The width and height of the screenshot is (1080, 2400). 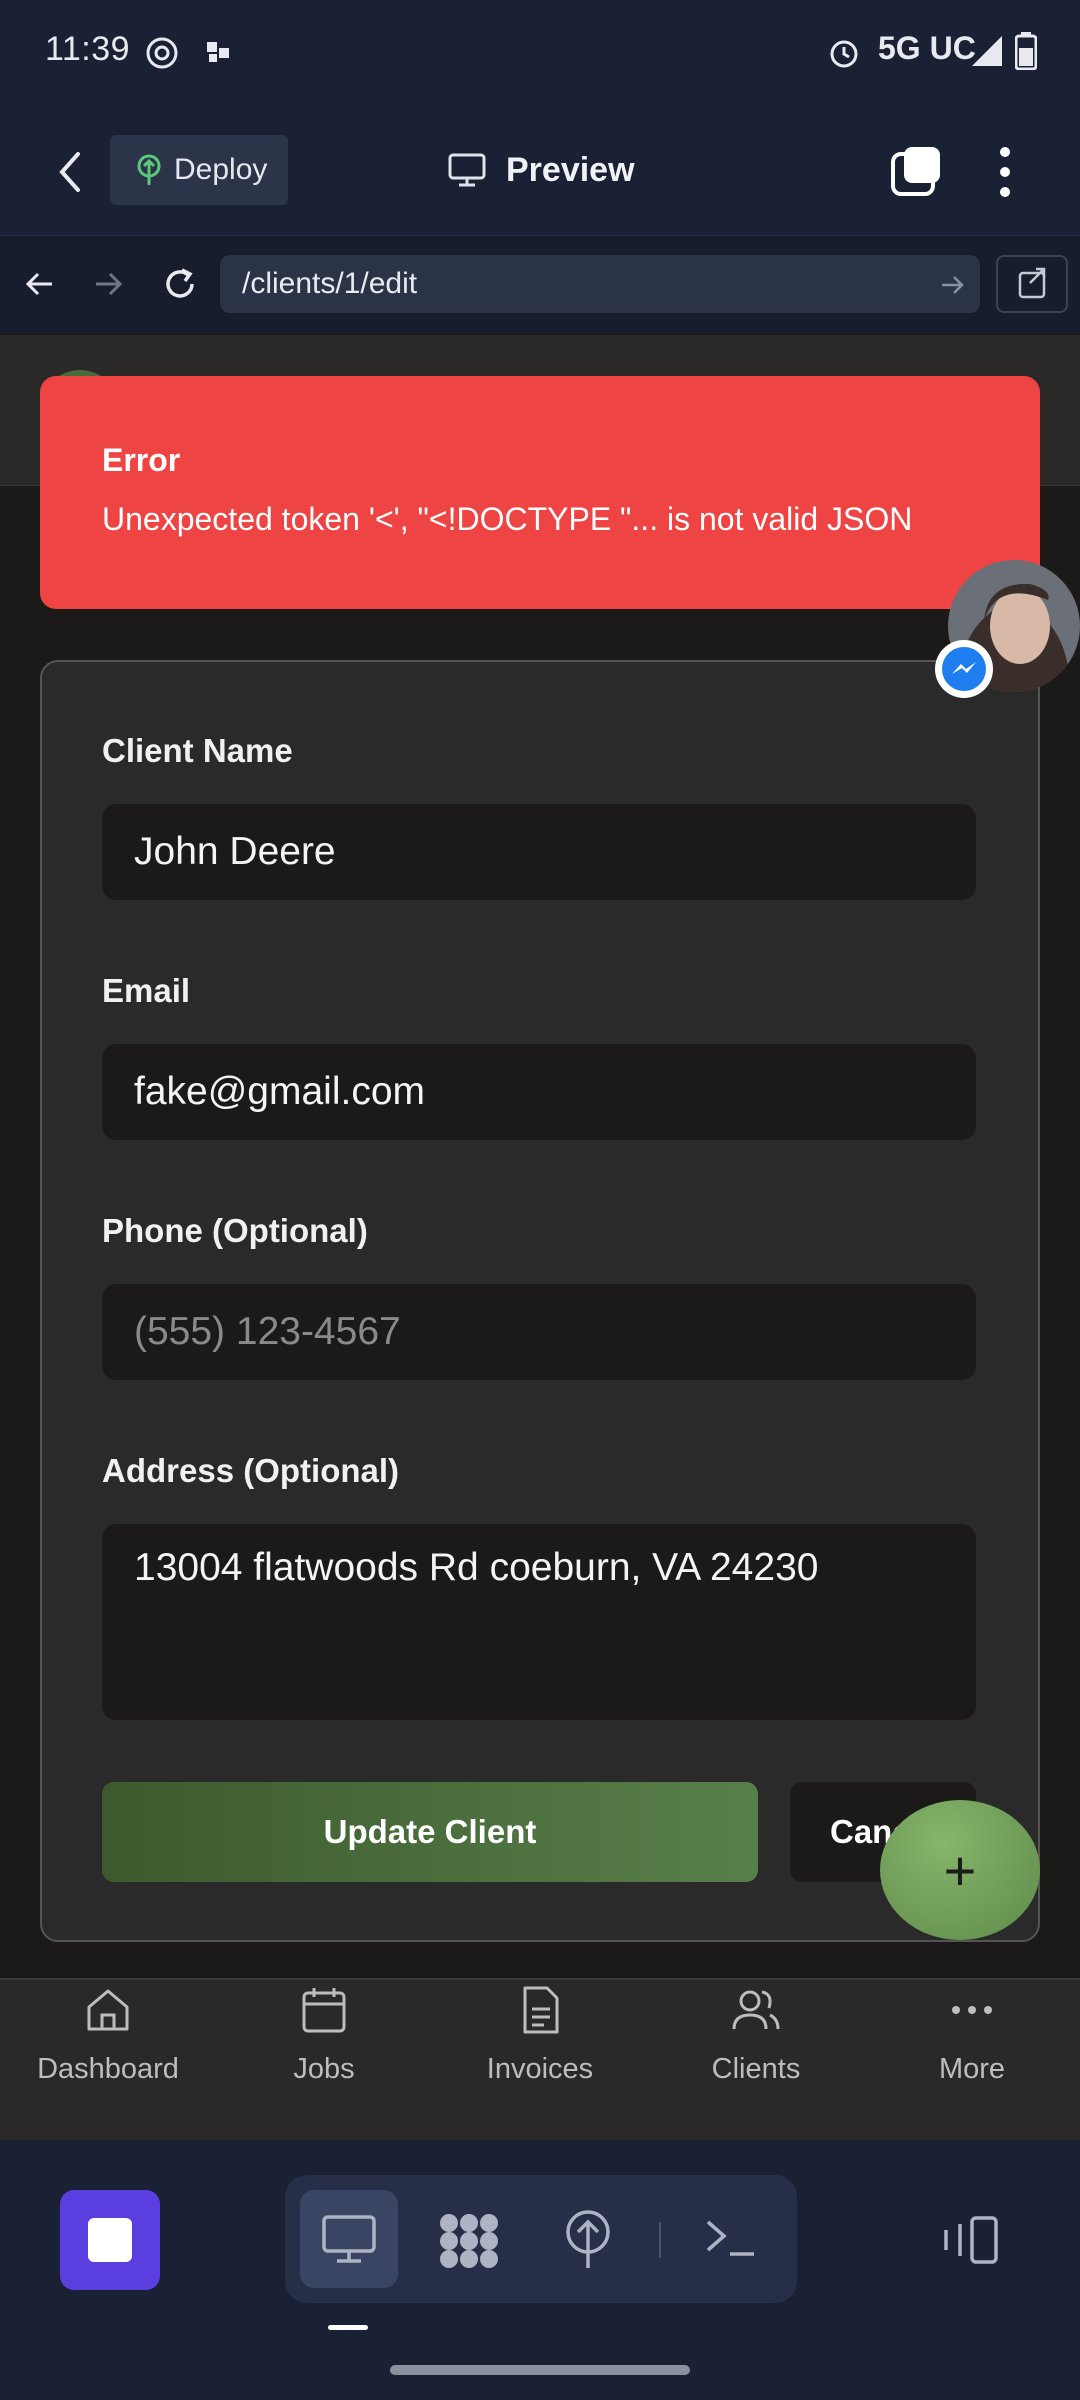 I want to click on tabs-button, so click(x=916, y=171).